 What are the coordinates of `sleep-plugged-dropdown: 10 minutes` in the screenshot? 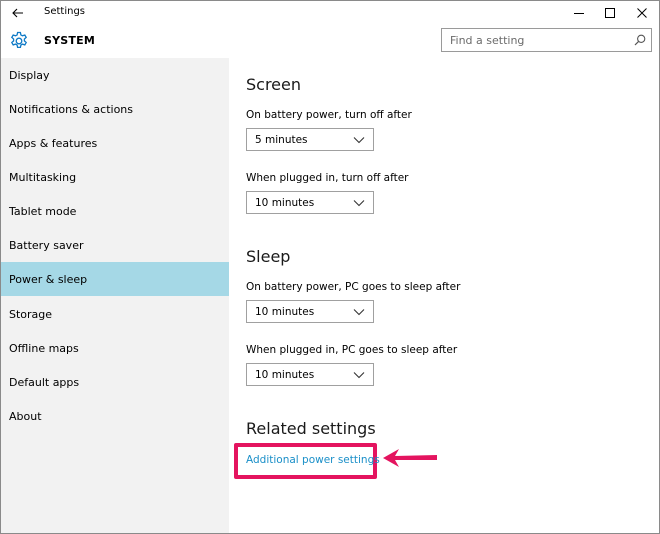 It's located at (310, 374).